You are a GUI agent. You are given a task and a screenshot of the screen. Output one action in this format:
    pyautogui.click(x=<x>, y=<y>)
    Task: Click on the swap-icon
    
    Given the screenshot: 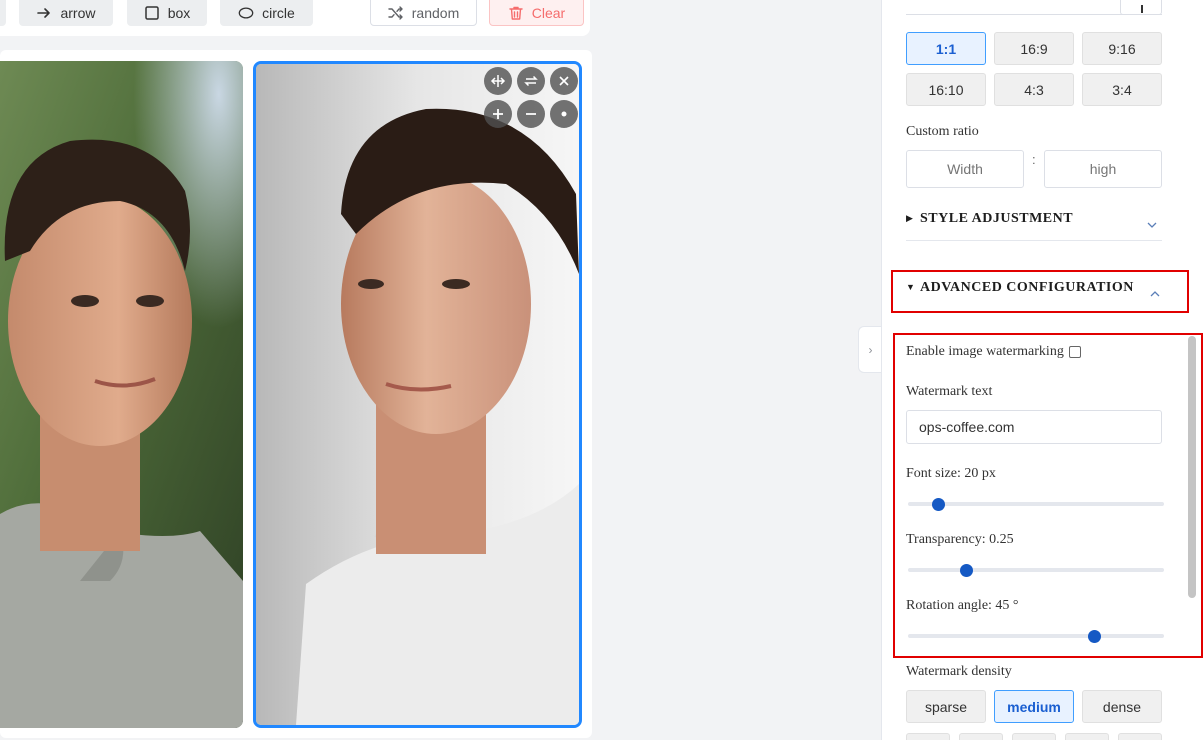 What is the action you would take?
    pyautogui.click(x=531, y=81)
    